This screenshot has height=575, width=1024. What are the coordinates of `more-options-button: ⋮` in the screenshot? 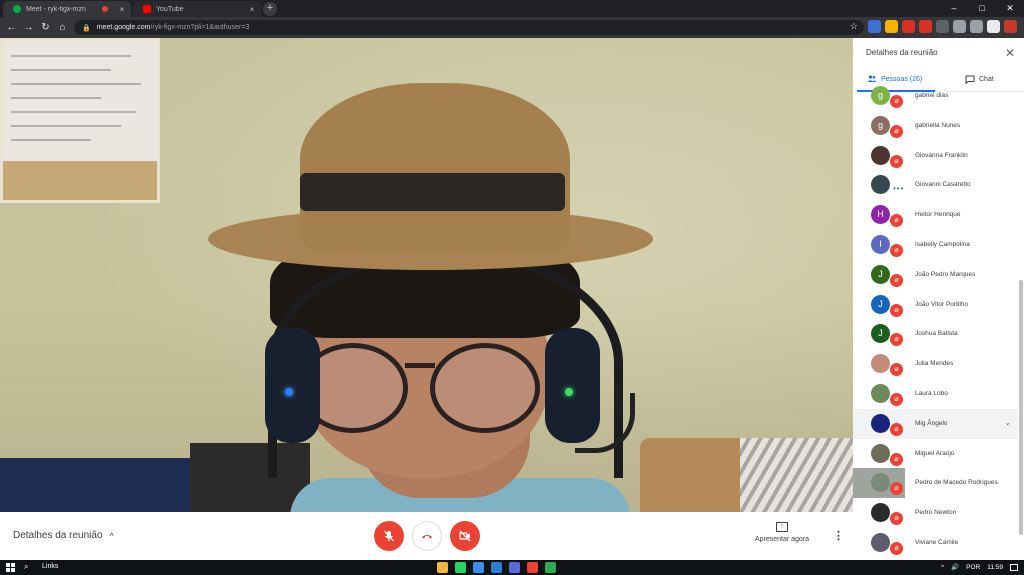 It's located at (838, 535).